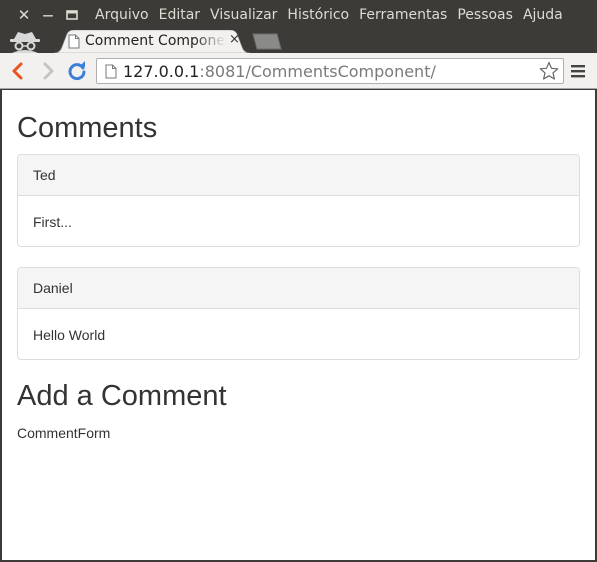  What do you see at coordinates (298, 288) in the screenshot?
I see `comment-author: Daniel` at bounding box center [298, 288].